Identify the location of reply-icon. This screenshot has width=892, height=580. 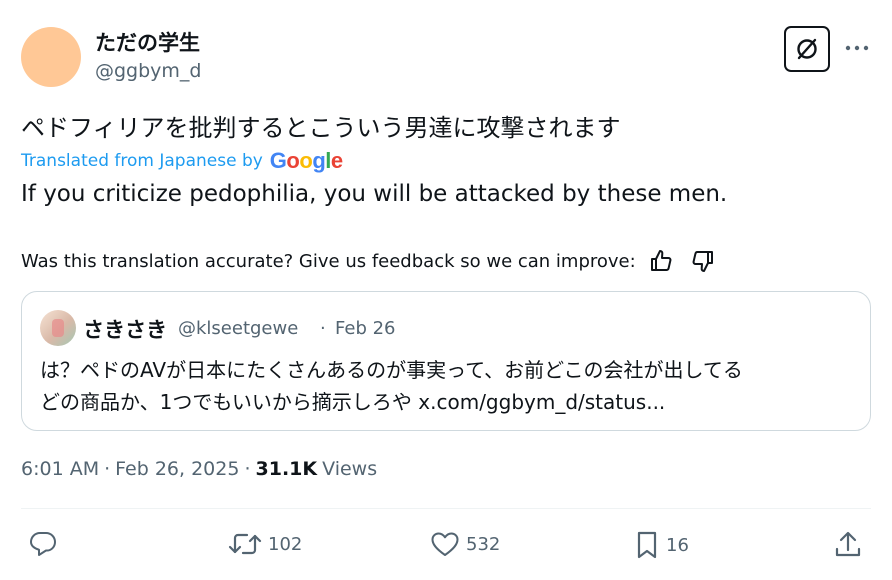
(43, 544).